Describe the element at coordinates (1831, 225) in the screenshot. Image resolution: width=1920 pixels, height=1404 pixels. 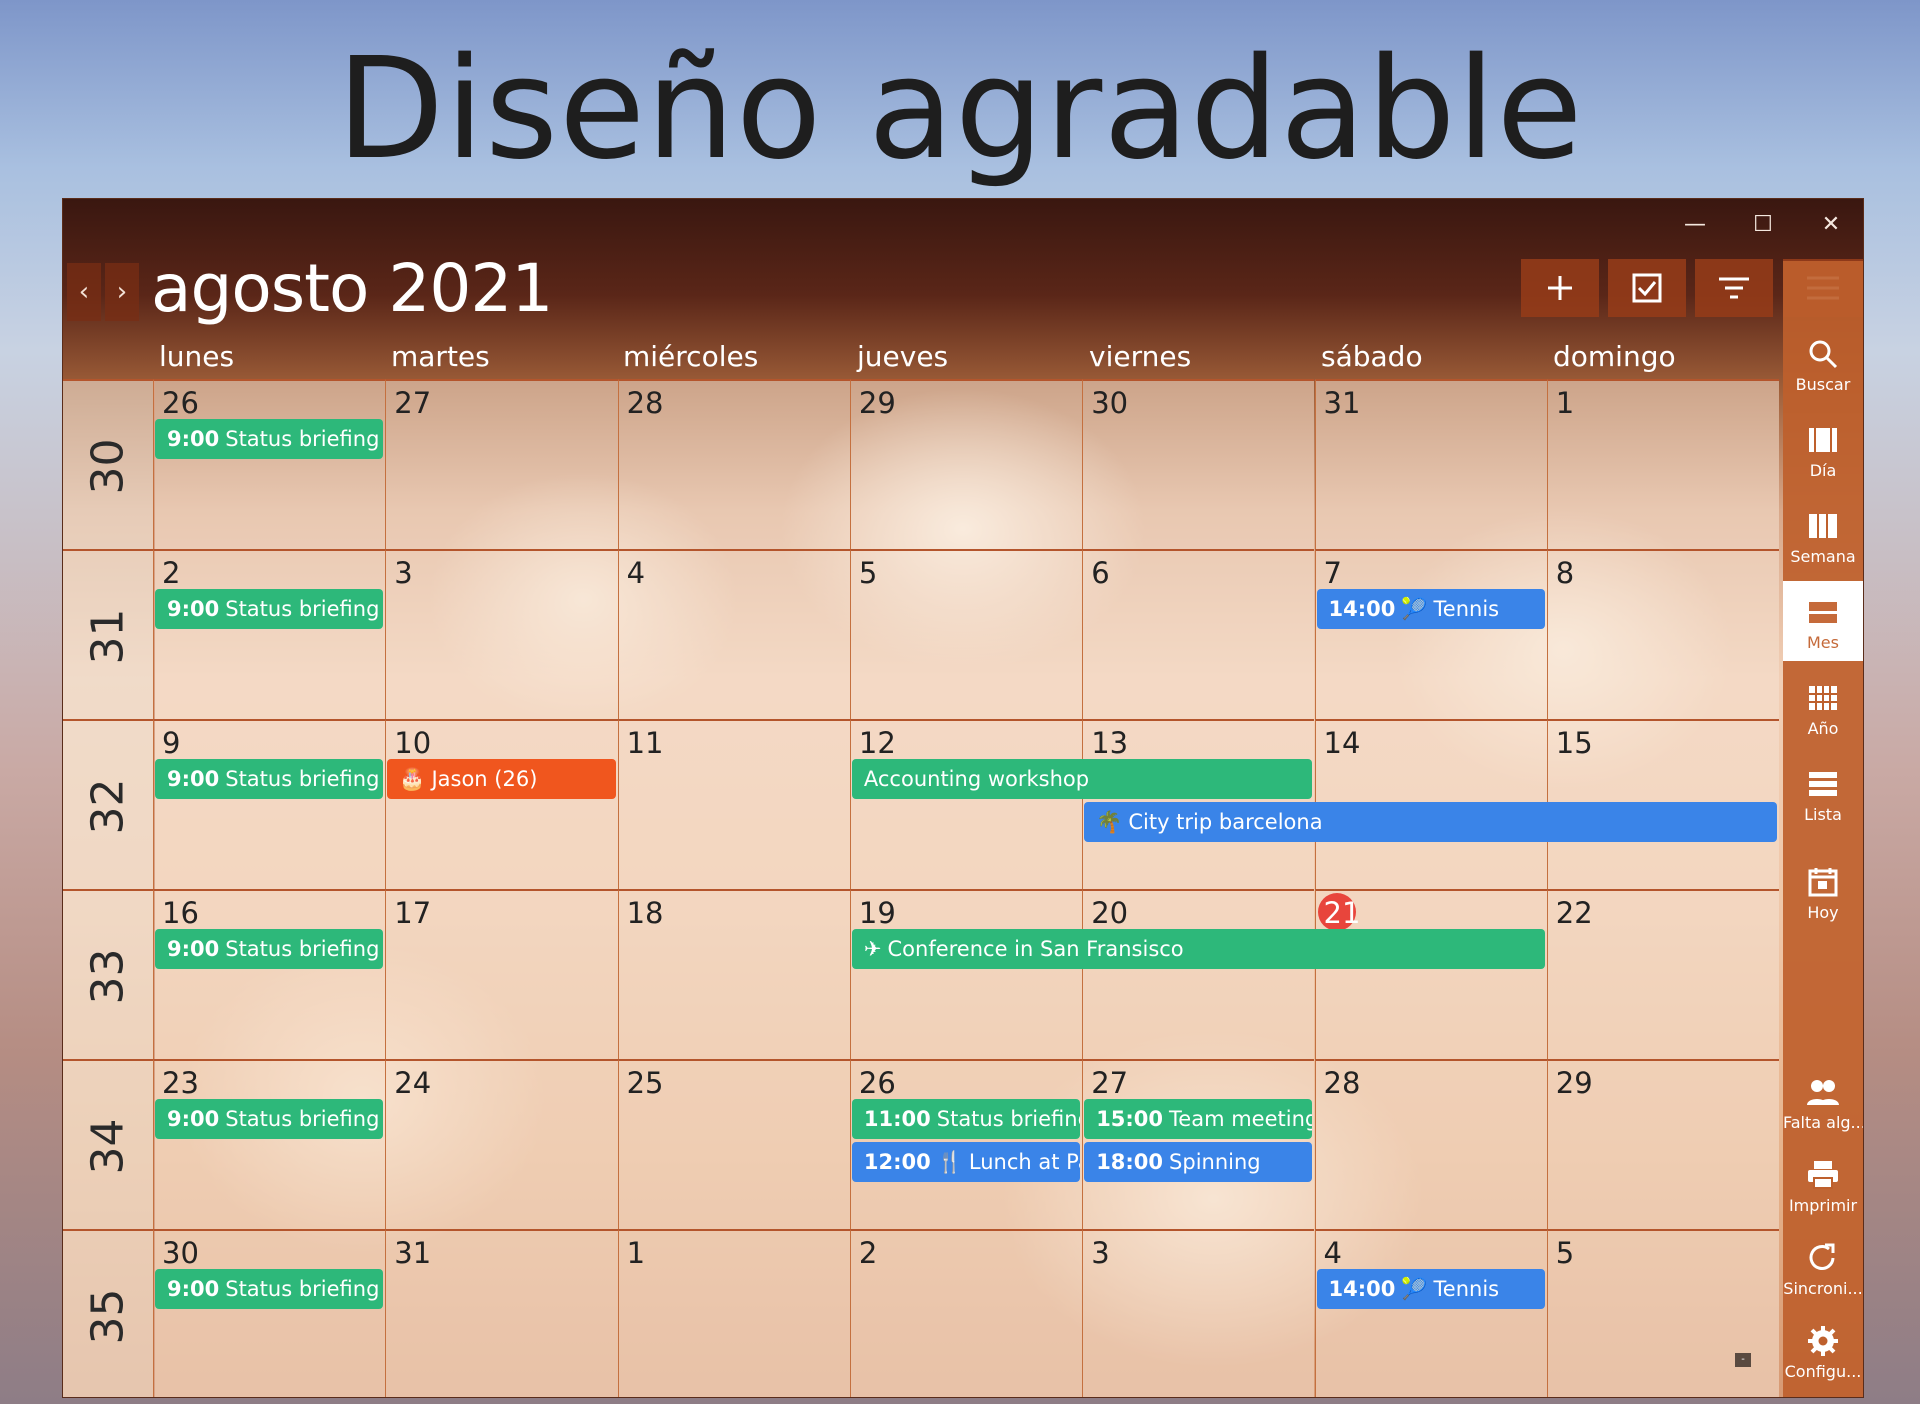
I see `close-button: ✕` at that location.